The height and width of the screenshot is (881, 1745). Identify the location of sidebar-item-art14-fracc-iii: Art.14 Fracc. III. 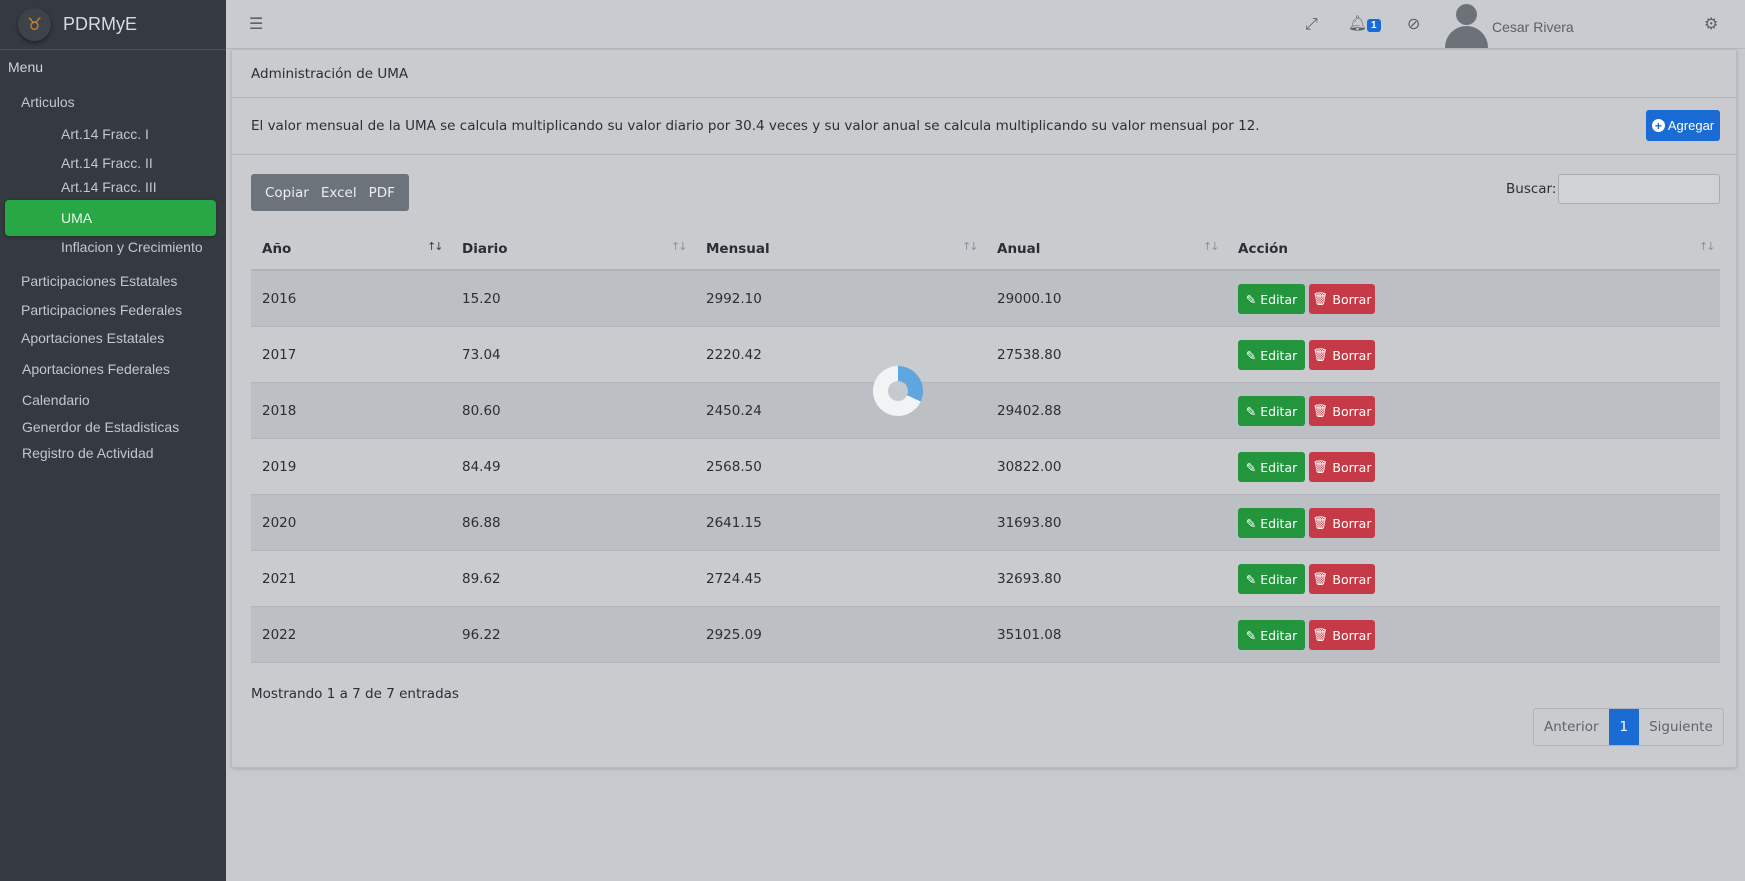
(109, 187).